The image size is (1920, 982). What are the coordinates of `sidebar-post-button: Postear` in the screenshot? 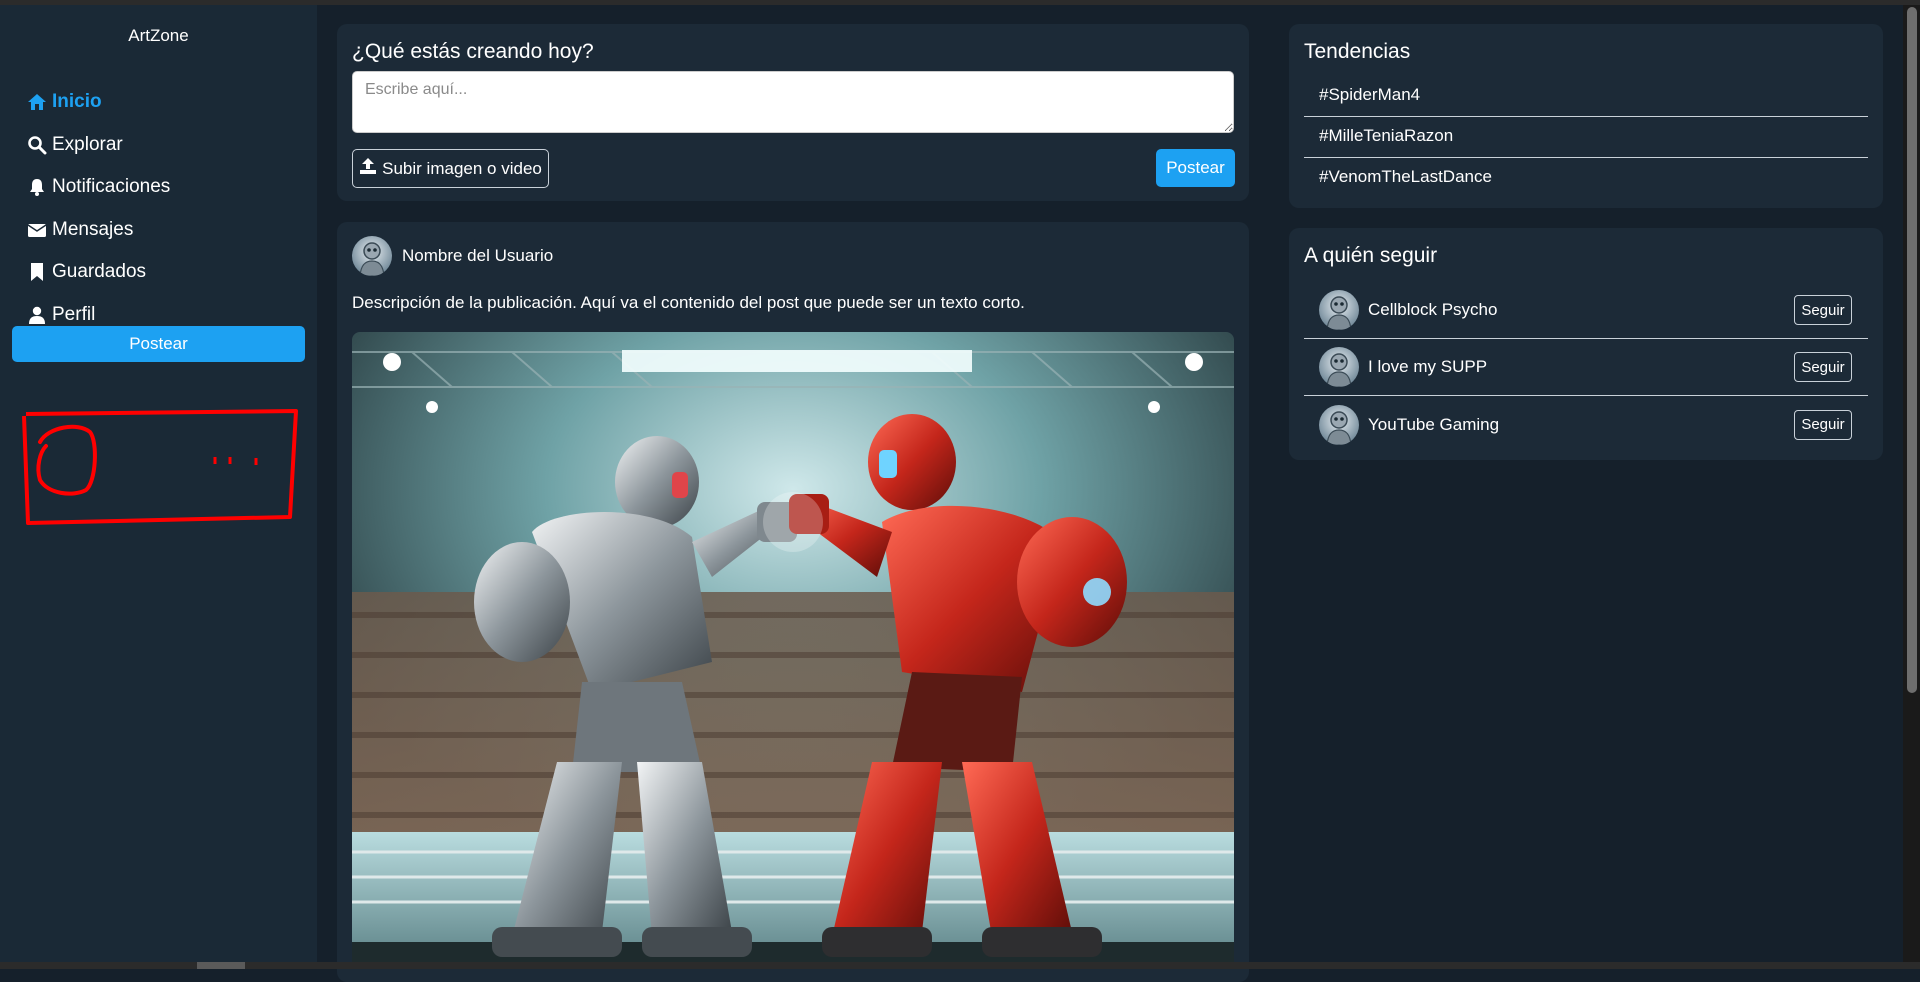 It's located at (158, 344).